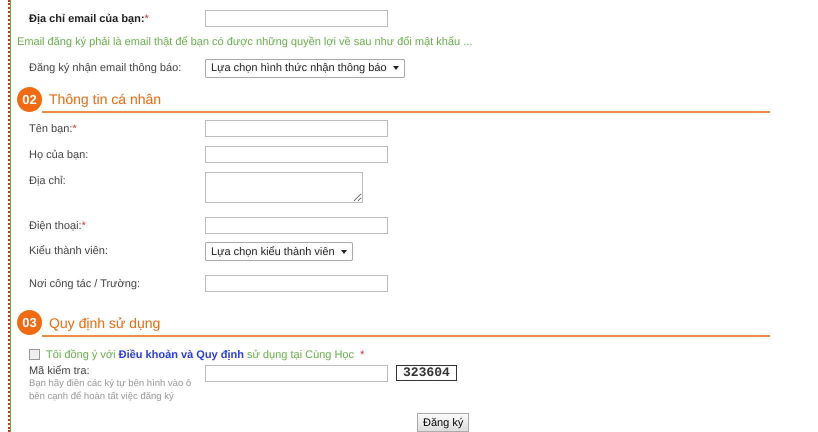  What do you see at coordinates (105, 68) in the screenshot?
I see `field-label: Đăng ký nhận email thông báo:` at bounding box center [105, 68].